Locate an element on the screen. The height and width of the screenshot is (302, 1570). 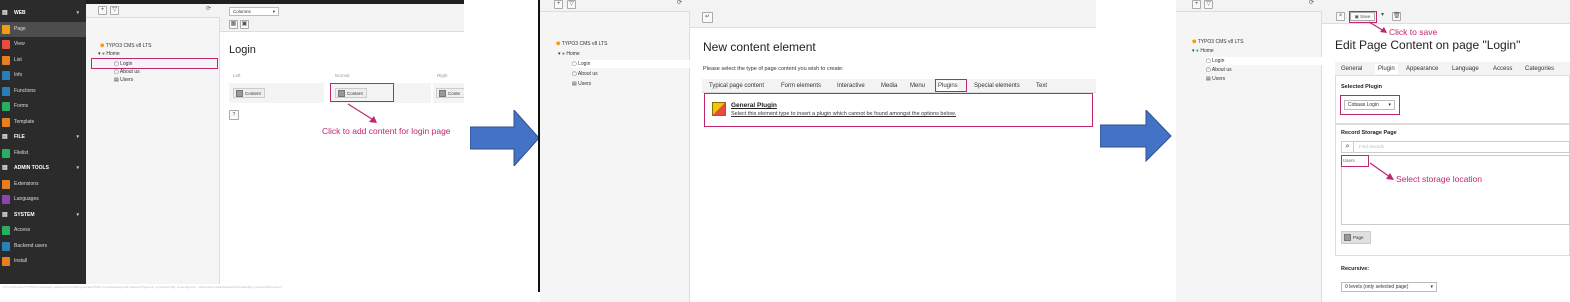
tab-language: Language is located at coordinates (1465, 69).